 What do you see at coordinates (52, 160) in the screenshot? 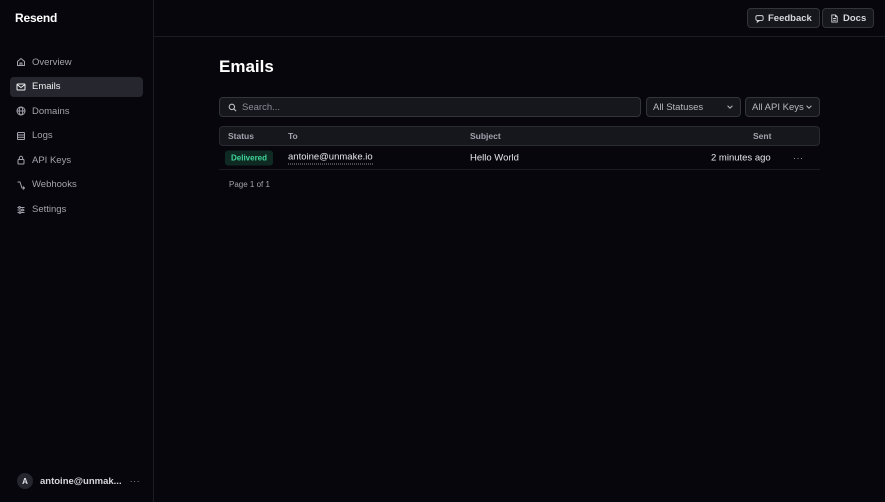
I see `sidebar-item-label: API Keys` at bounding box center [52, 160].